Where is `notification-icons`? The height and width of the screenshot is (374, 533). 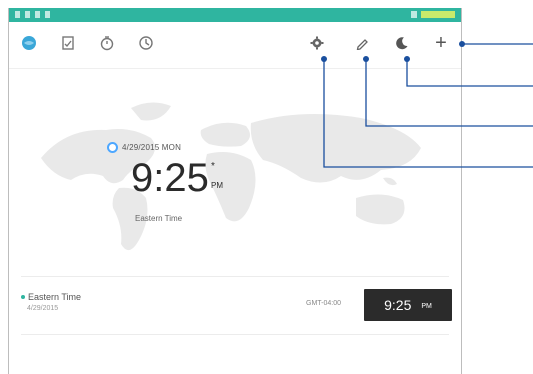 notification-icons is located at coordinates (32, 14).